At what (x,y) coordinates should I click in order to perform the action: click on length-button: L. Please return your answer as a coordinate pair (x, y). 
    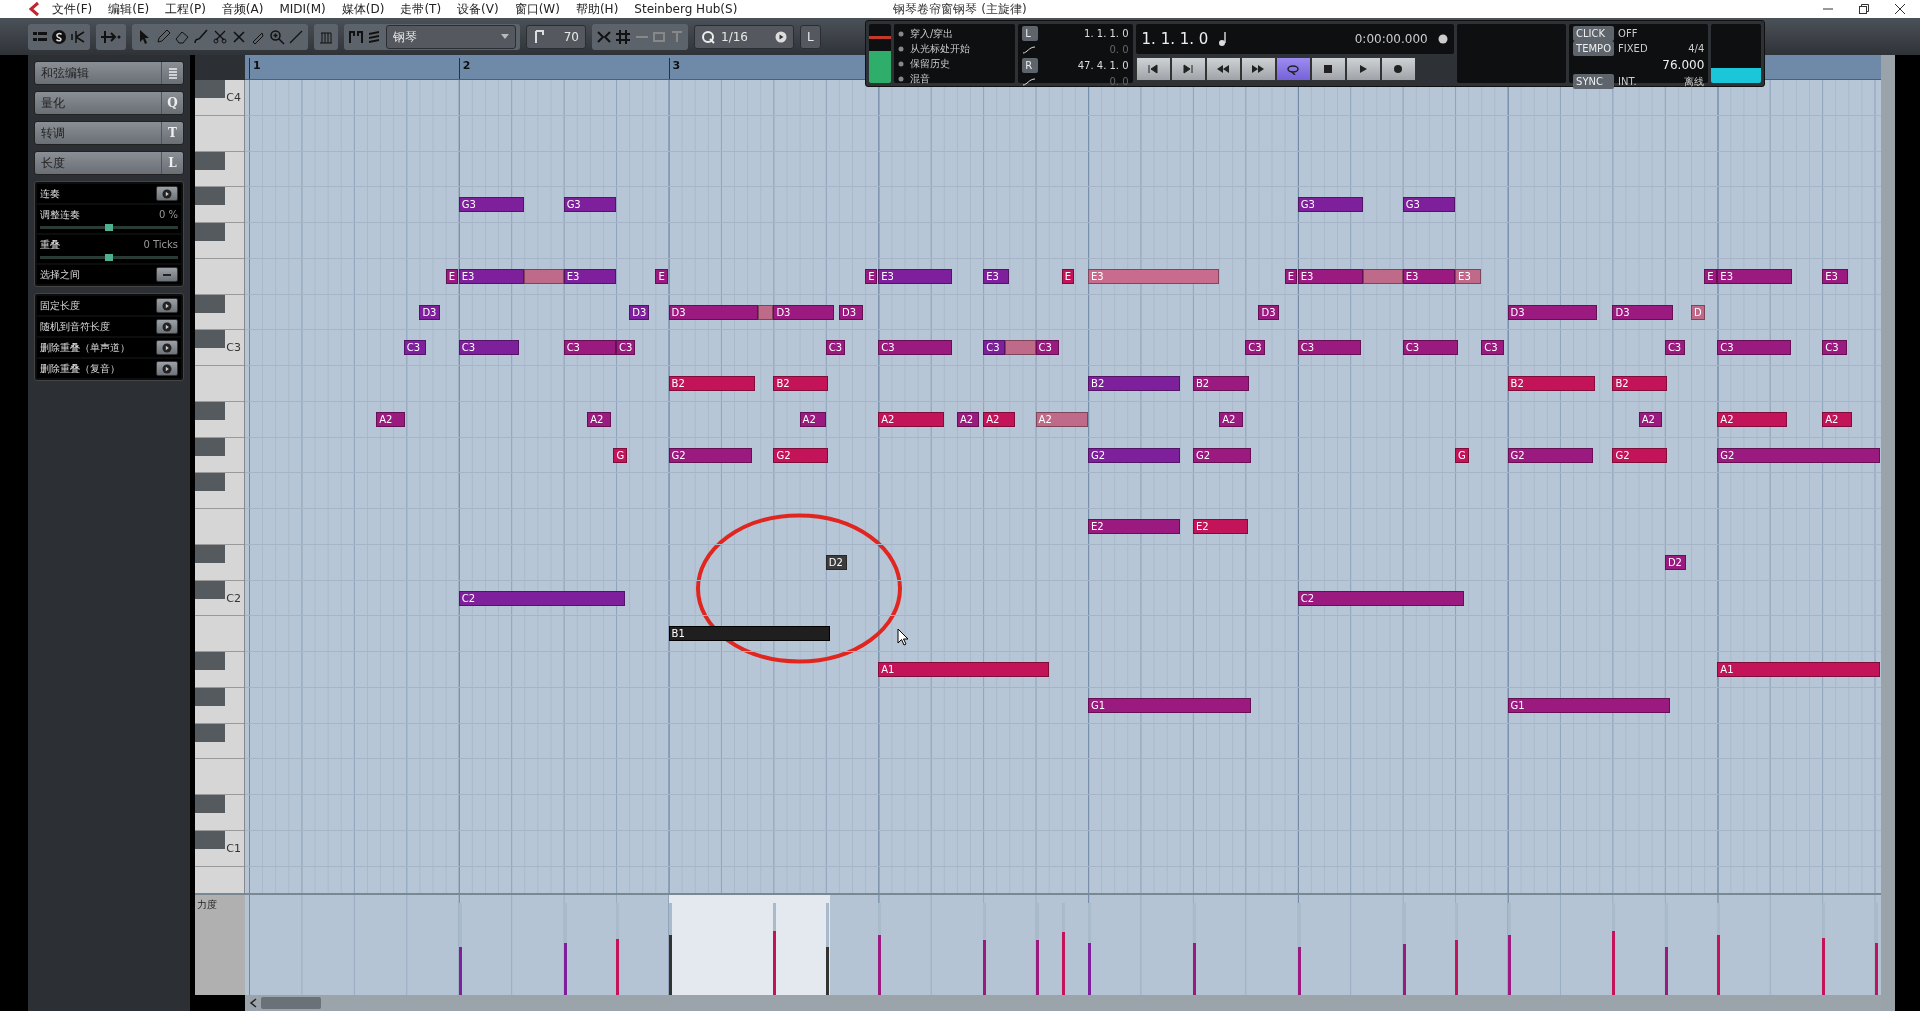
    Looking at the image, I should click on (810, 36).